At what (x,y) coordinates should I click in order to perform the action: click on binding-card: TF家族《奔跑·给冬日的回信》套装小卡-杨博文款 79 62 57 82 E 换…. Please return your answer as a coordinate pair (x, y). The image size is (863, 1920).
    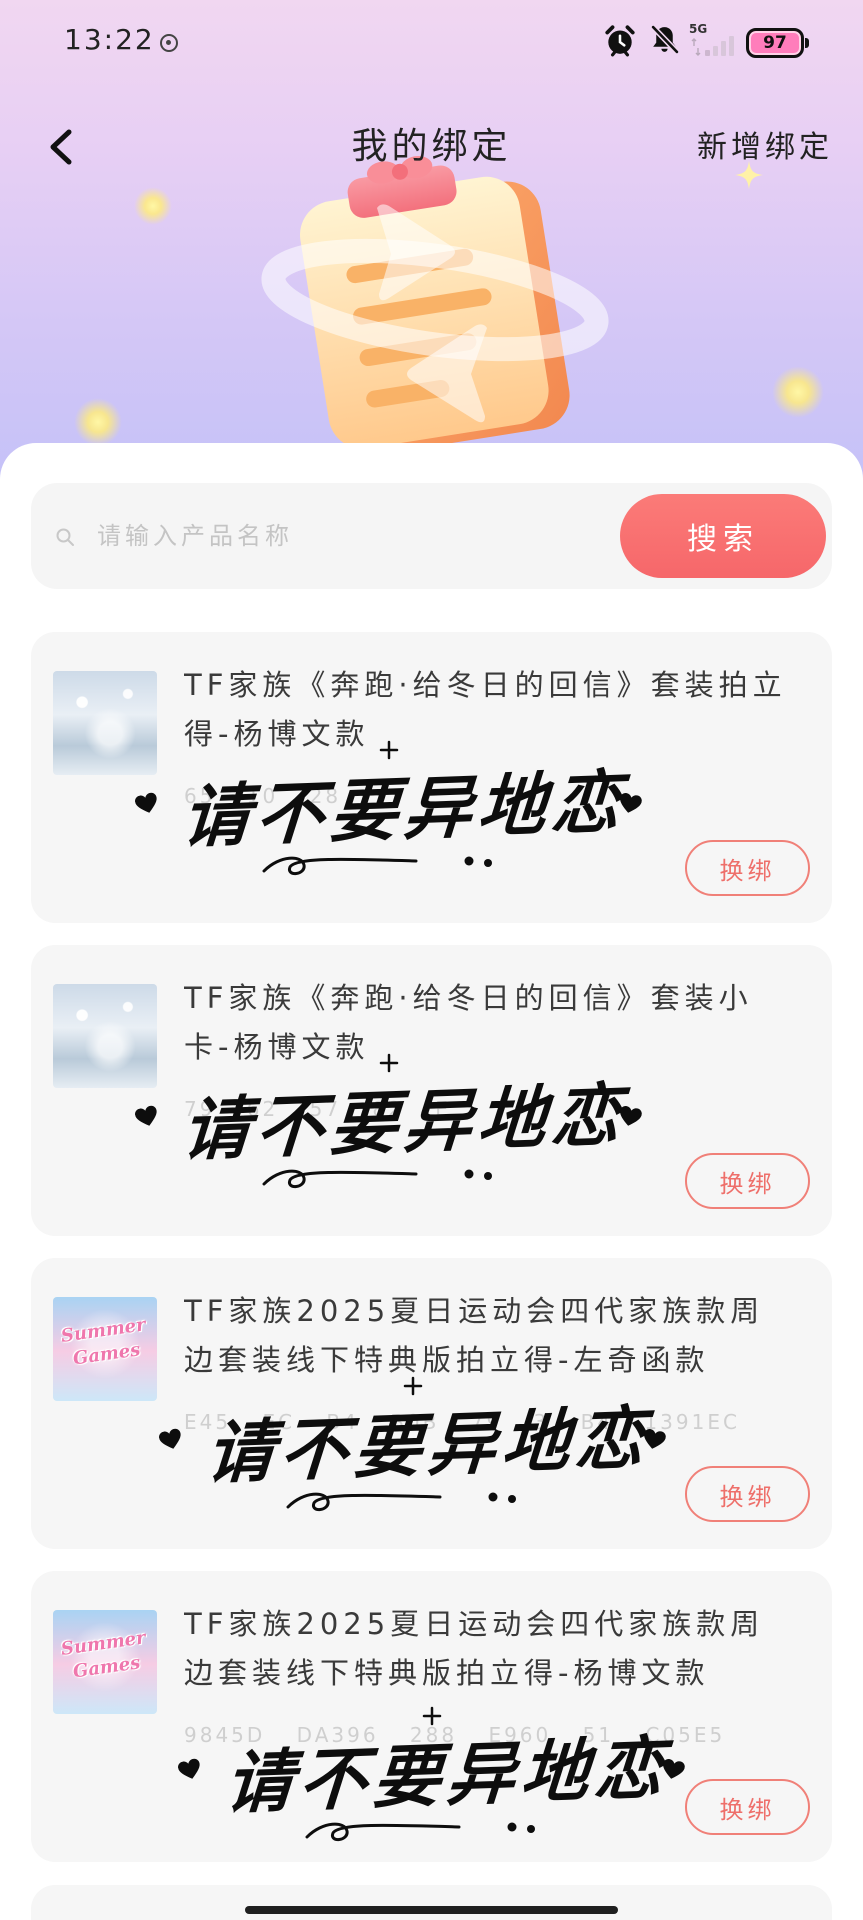
    Looking at the image, I should click on (431, 1090).